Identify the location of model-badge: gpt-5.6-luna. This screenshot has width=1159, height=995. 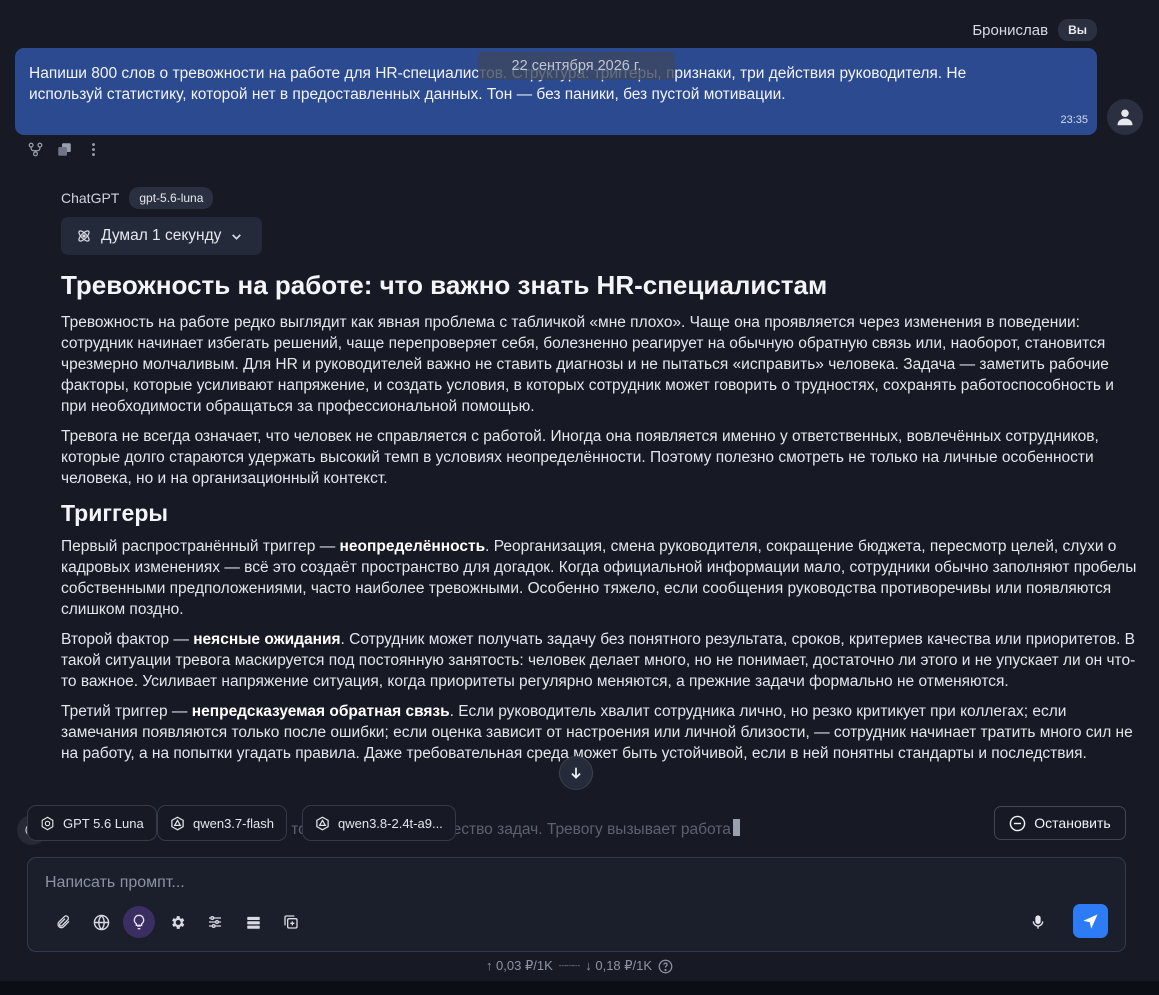
(171, 198).